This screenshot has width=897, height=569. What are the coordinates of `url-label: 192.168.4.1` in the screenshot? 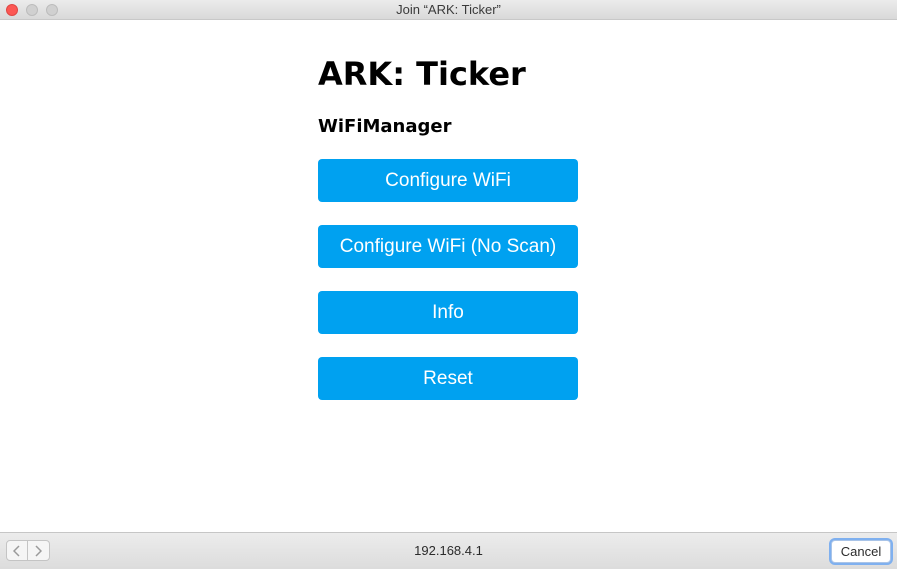 It's located at (448, 550).